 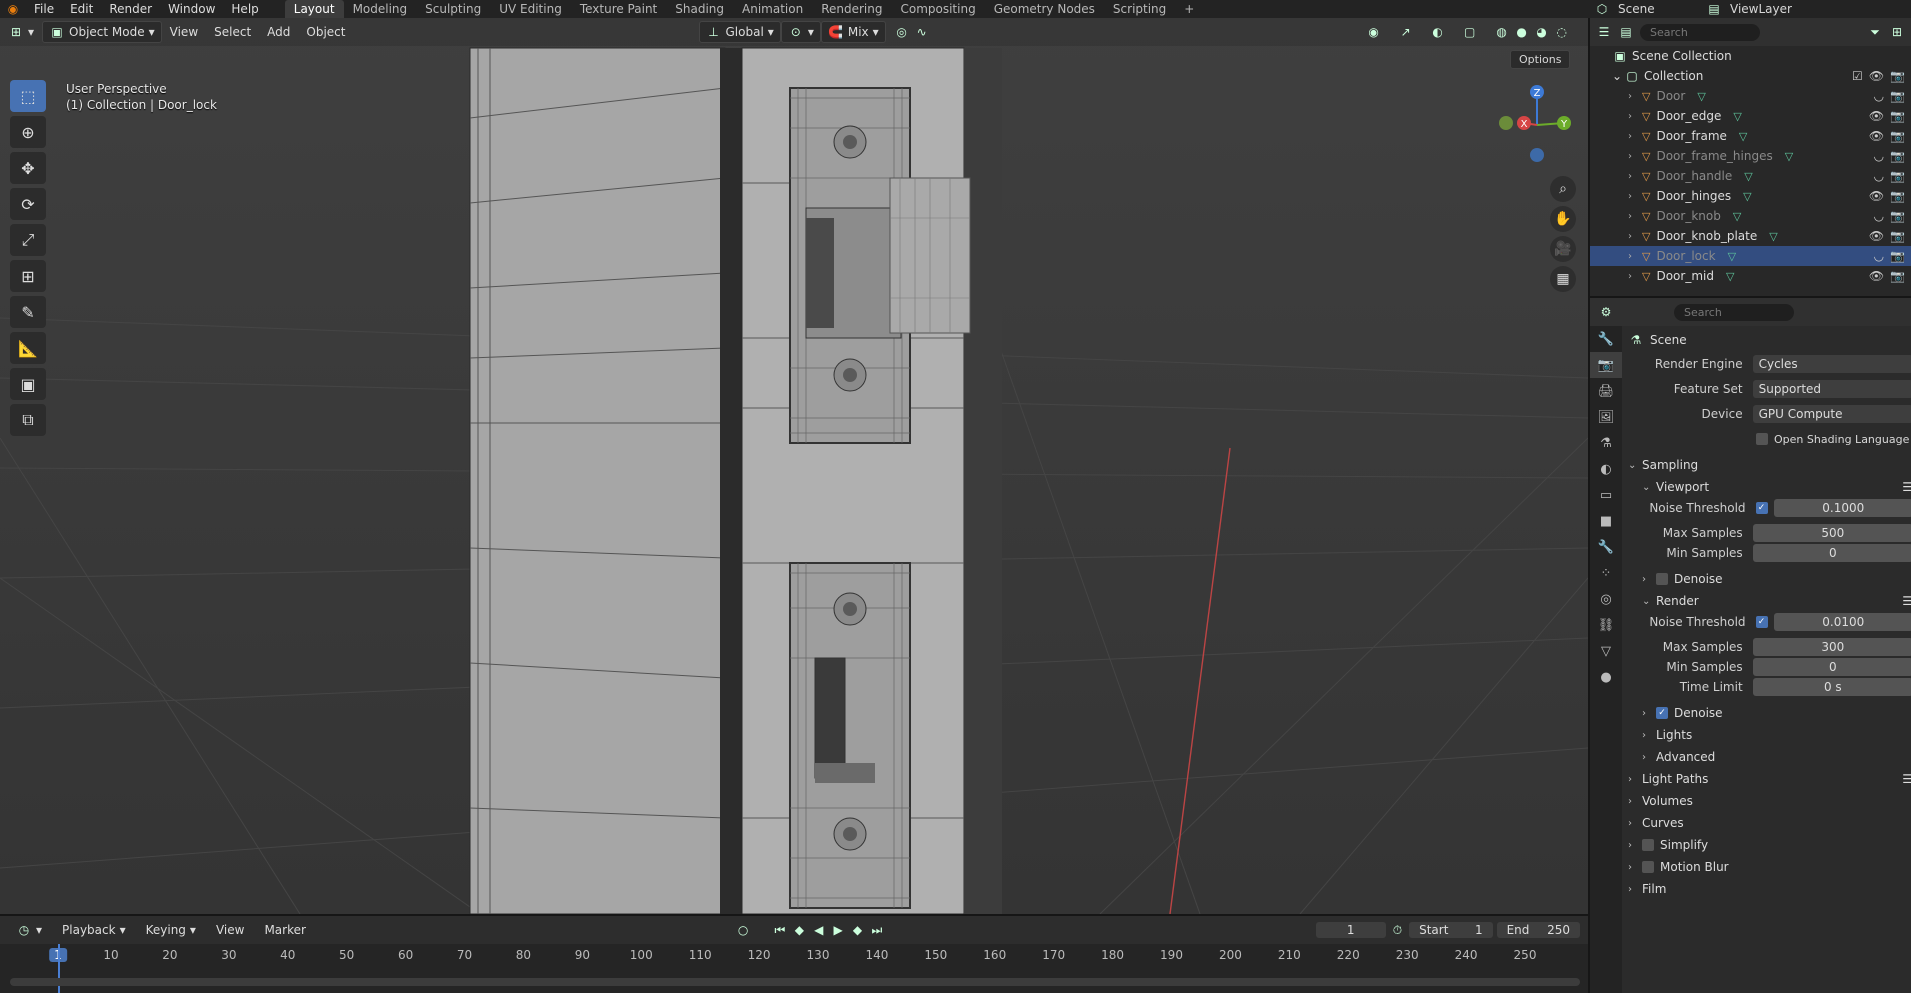 What do you see at coordinates (171, 930) in the screenshot?
I see `menu-keying: Keying ▾` at bounding box center [171, 930].